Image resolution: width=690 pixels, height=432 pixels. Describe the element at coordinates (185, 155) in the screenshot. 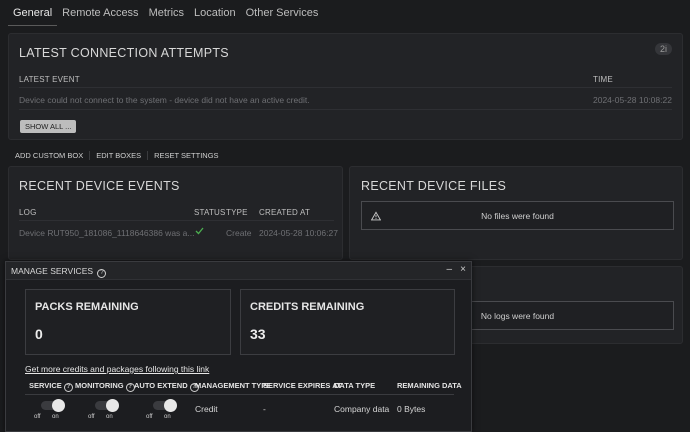

I see `reset-settings-link: RESET SETTINGS` at that location.